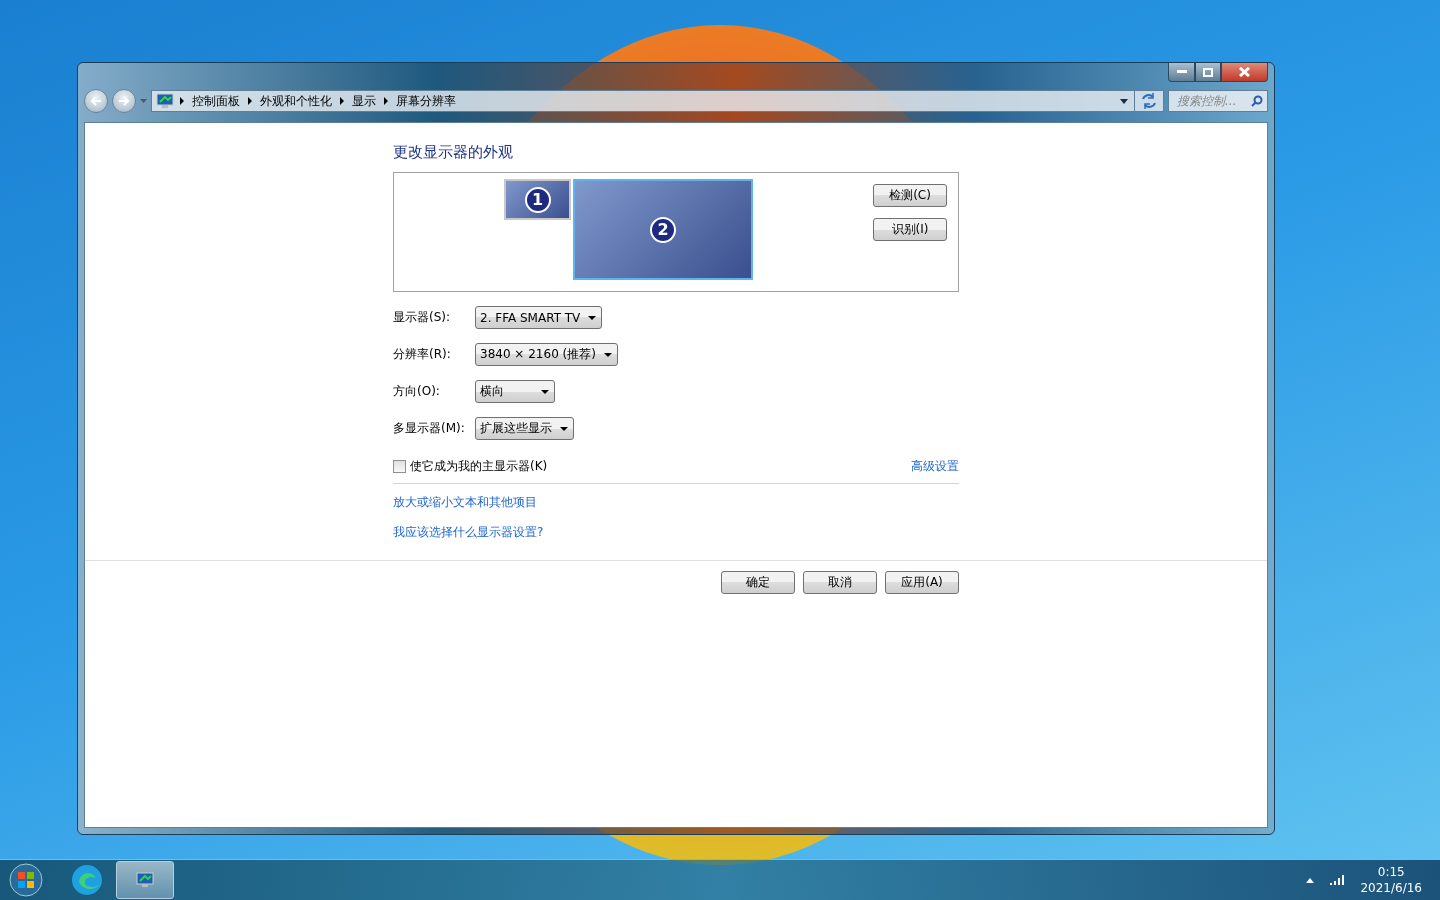 The width and height of the screenshot is (1440, 900). I want to click on maximize-button, so click(1208, 72).